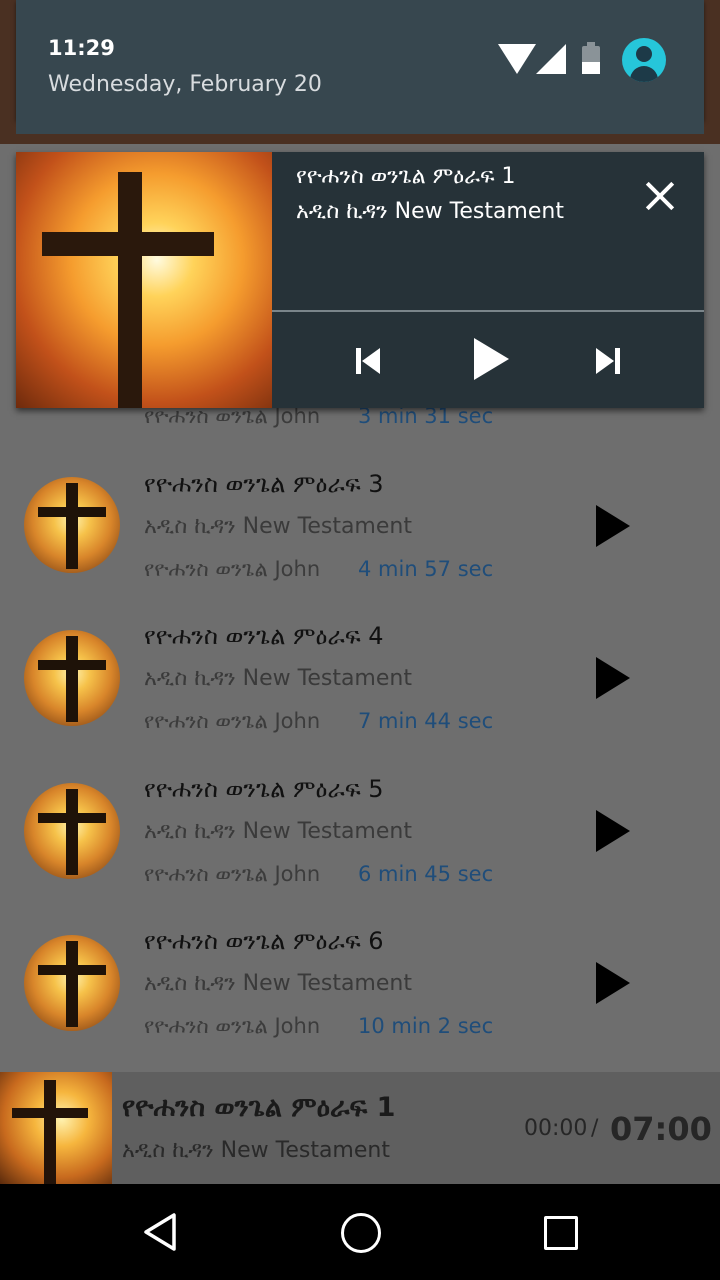 Image resolution: width=720 pixels, height=1280 pixels. What do you see at coordinates (264, 789) in the screenshot?
I see `song-title: የዮሐንስ ወንጌል ምዕራፍ 5` at bounding box center [264, 789].